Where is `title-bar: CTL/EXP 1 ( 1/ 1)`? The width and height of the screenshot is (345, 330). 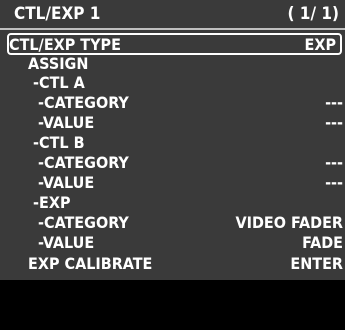 title-bar: CTL/EXP 1 ( 1/ 1) is located at coordinates (172, 15).